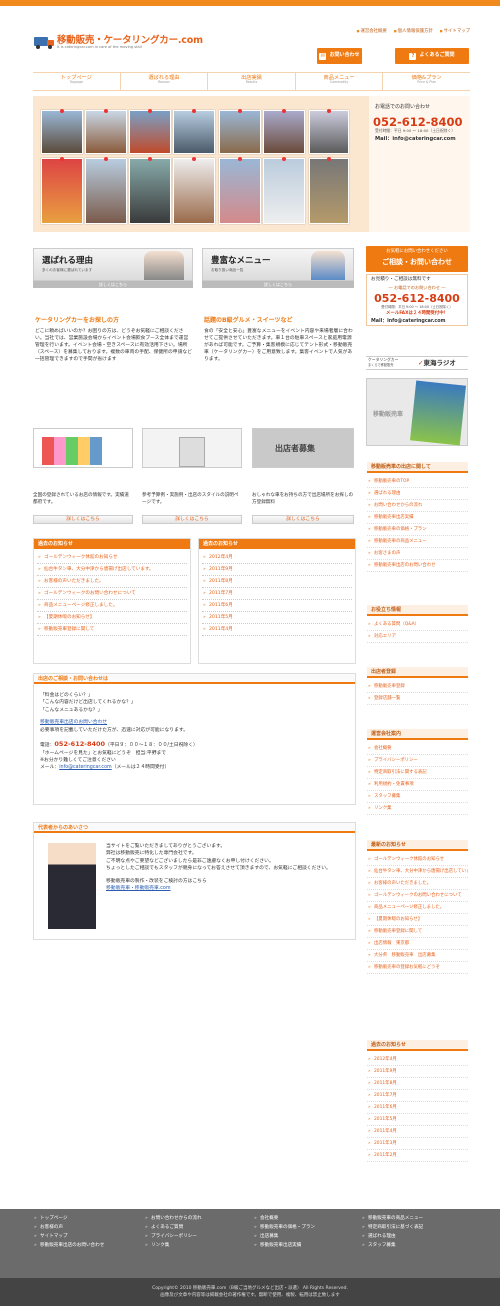  What do you see at coordinates (84, 1227) in the screenshot?
I see `footer-link: お客様の声` at bounding box center [84, 1227].